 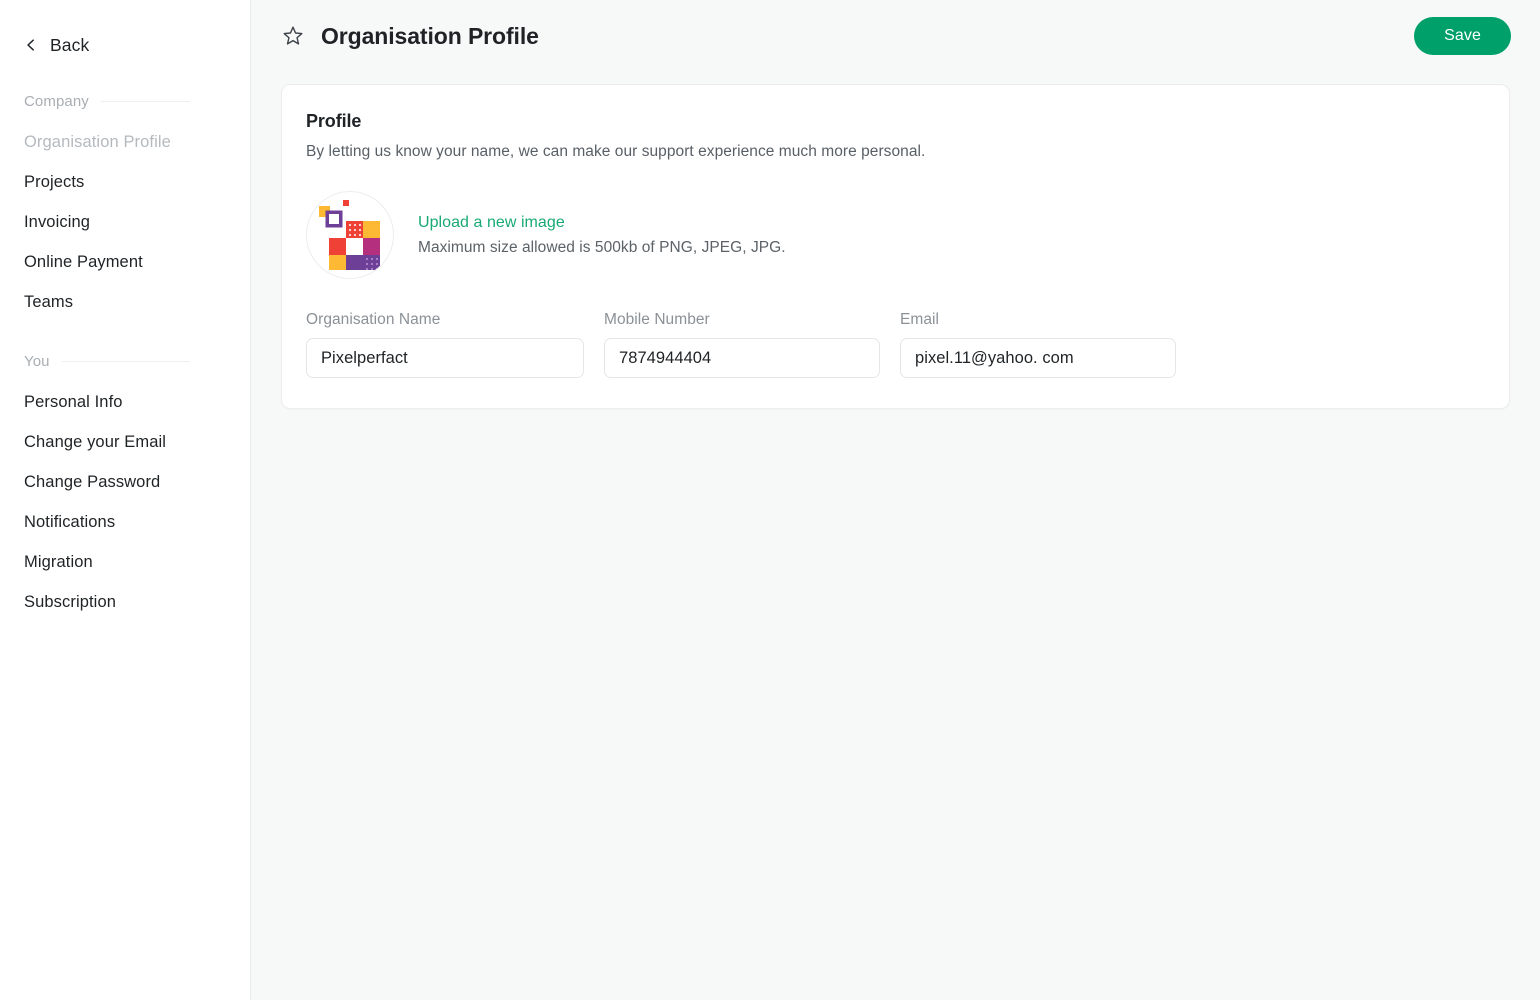 What do you see at coordinates (125, 562) in the screenshot?
I see `sidebar-item-migration: Migration` at bounding box center [125, 562].